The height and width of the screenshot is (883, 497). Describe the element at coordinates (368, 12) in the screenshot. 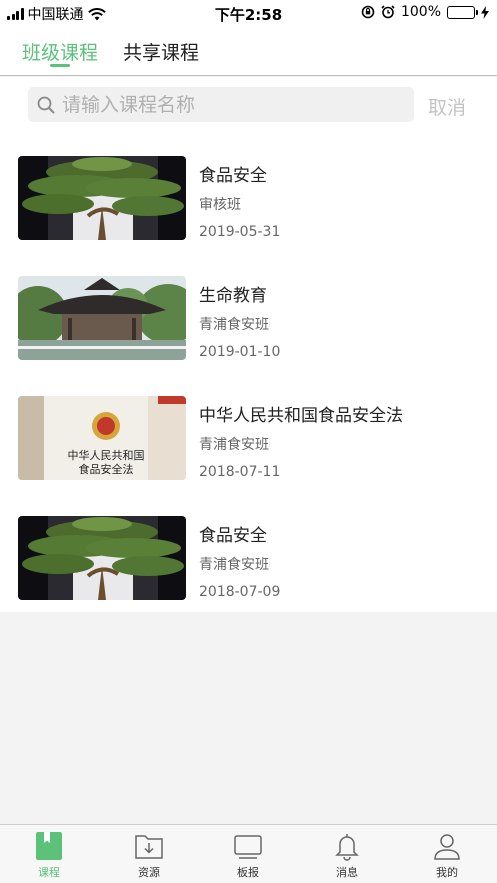

I see `orientation-lock-icon` at that location.